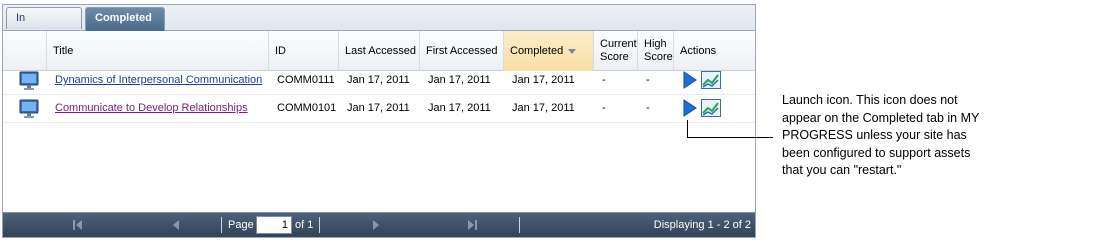 The height and width of the screenshot is (243, 1119). What do you see at coordinates (63, 51) in the screenshot?
I see `header-title-label: Title` at bounding box center [63, 51].